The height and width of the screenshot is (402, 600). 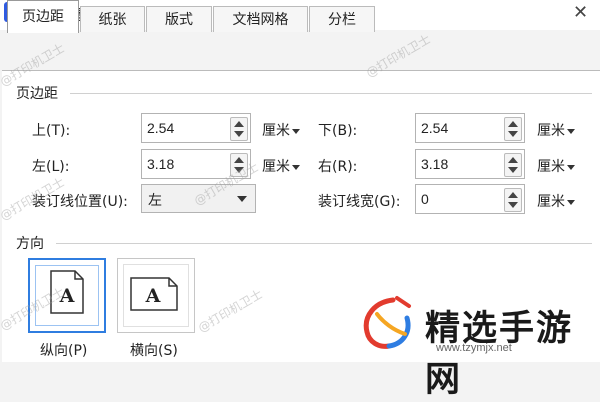 What do you see at coordinates (51, 167) in the screenshot?
I see `left-margin-label: 左(L):` at bounding box center [51, 167].